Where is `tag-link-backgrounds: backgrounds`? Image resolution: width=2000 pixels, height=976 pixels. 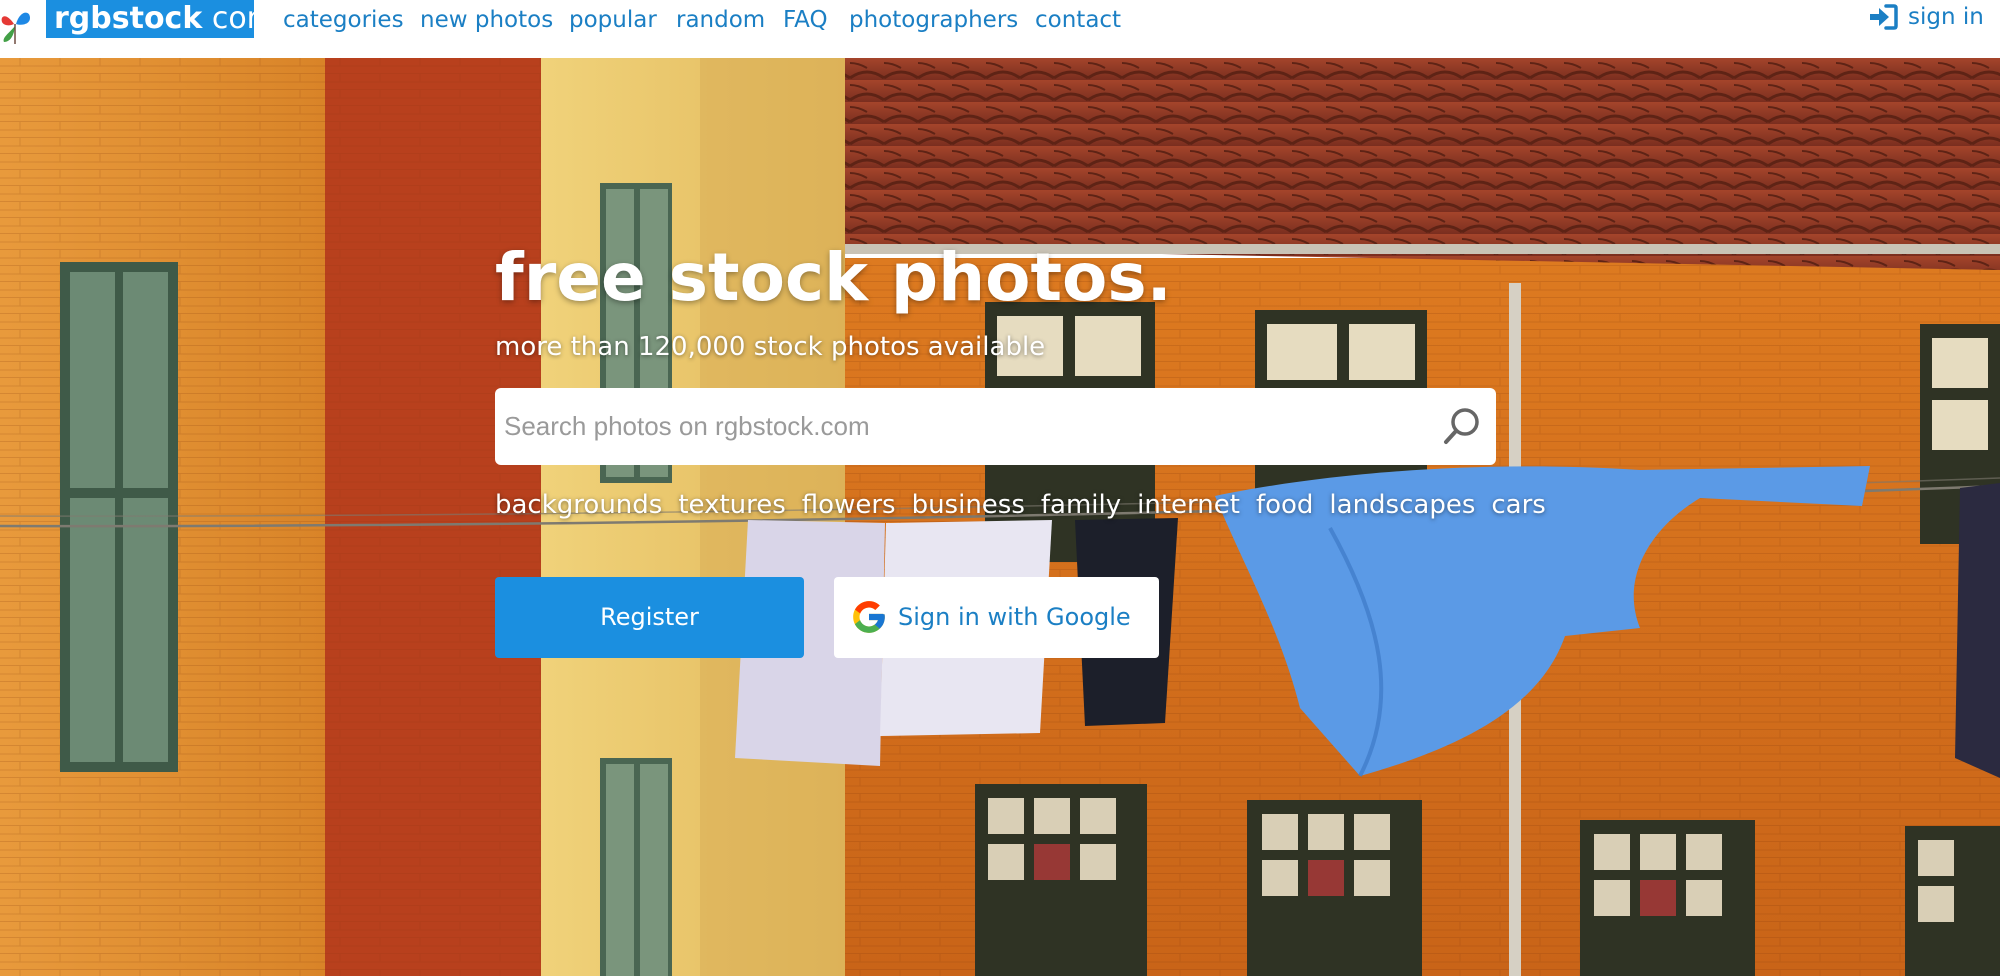
tag-link-backgrounds: backgrounds is located at coordinates (578, 505).